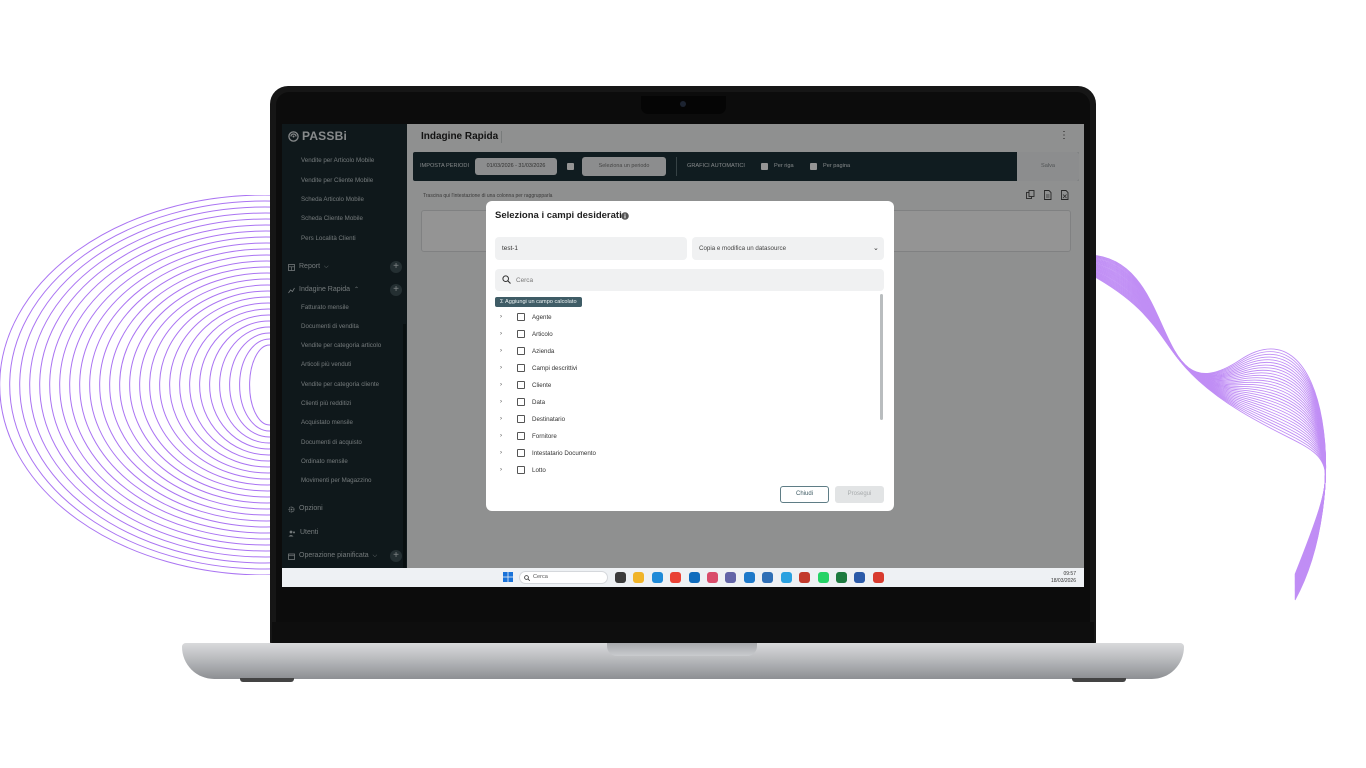 This screenshot has height=768, width=1366. I want to click on edge-icon, so click(657, 577).